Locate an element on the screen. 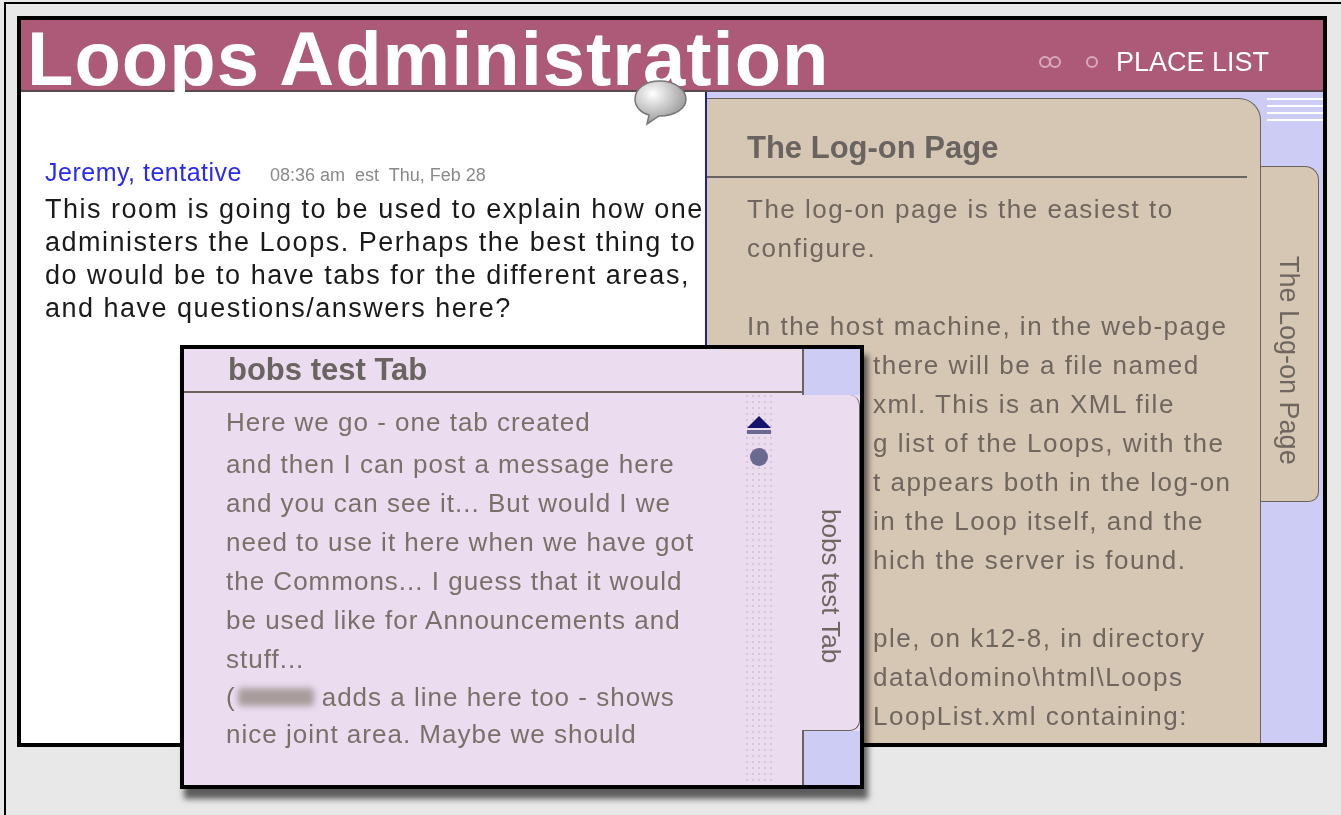 This screenshot has width=1341, height=815. panel-text-line: xml. This is an XML file is located at coordinates (1024, 403).